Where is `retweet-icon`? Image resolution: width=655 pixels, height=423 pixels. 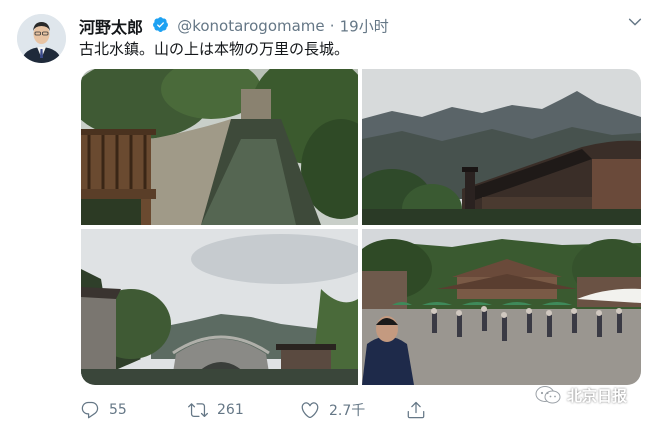
retweet-icon is located at coordinates (198, 410).